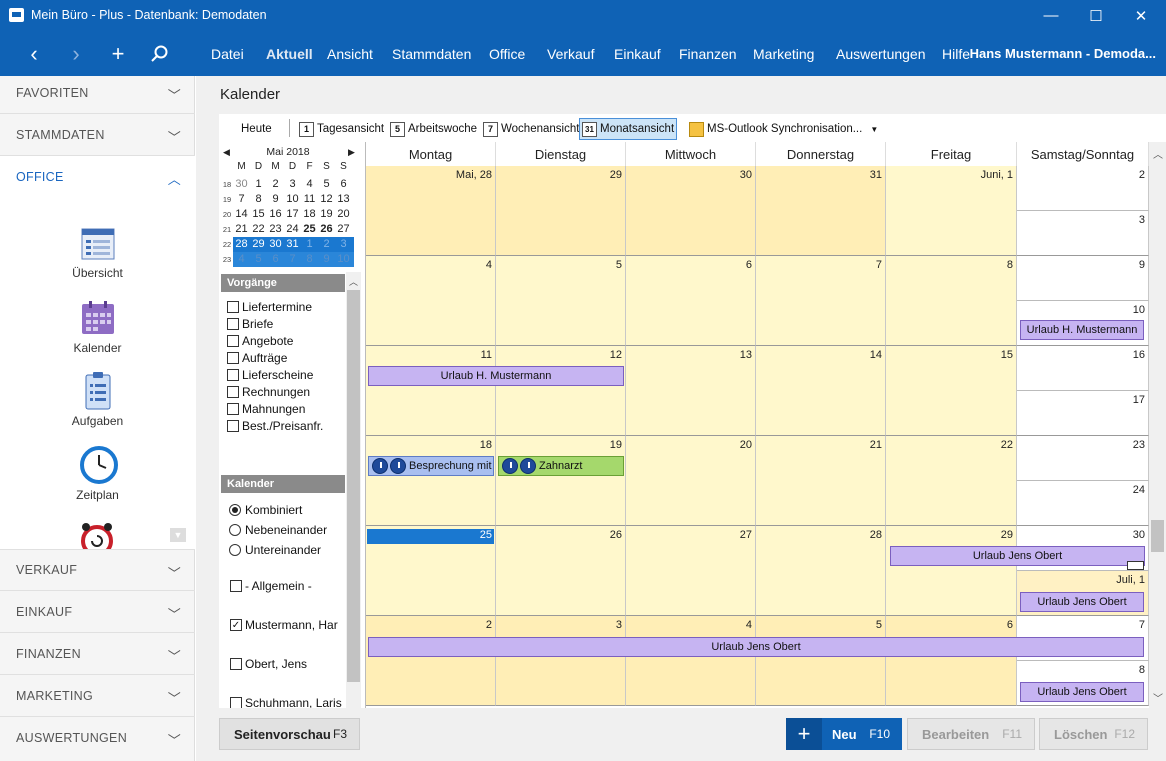 This screenshot has height=761, width=1166. Describe the element at coordinates (292, 229) in the screenshot. I see `mini-calendar-day: 24` at that location.